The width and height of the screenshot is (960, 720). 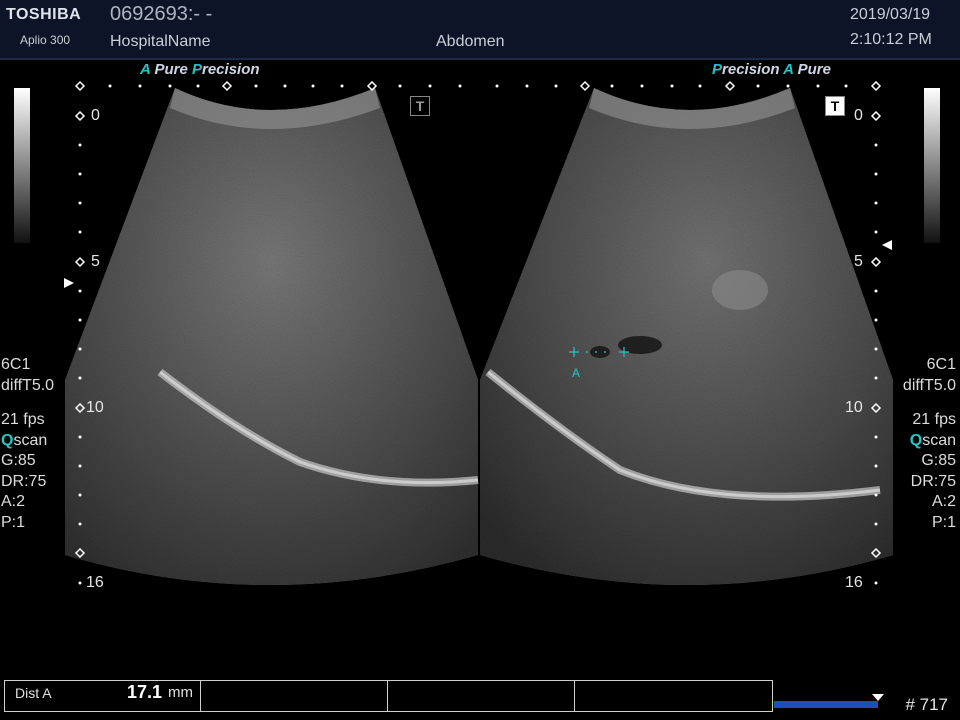 What do you see at coordinates (916, 440) in the screenshot?
I see `qscan-q-right: Q` at bounding box center [916, 440].